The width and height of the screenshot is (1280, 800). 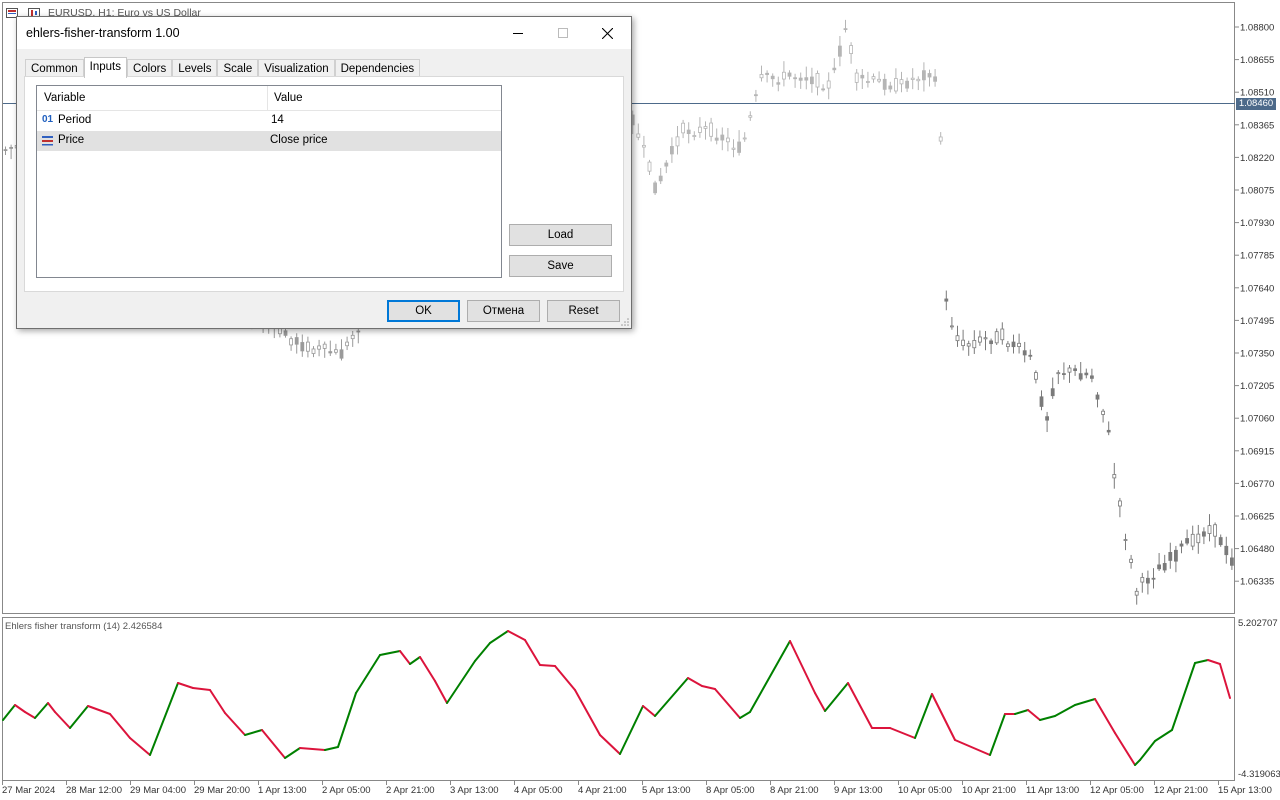 I want to click on input-row-price: Price Close price, so click(x=269, y=141).